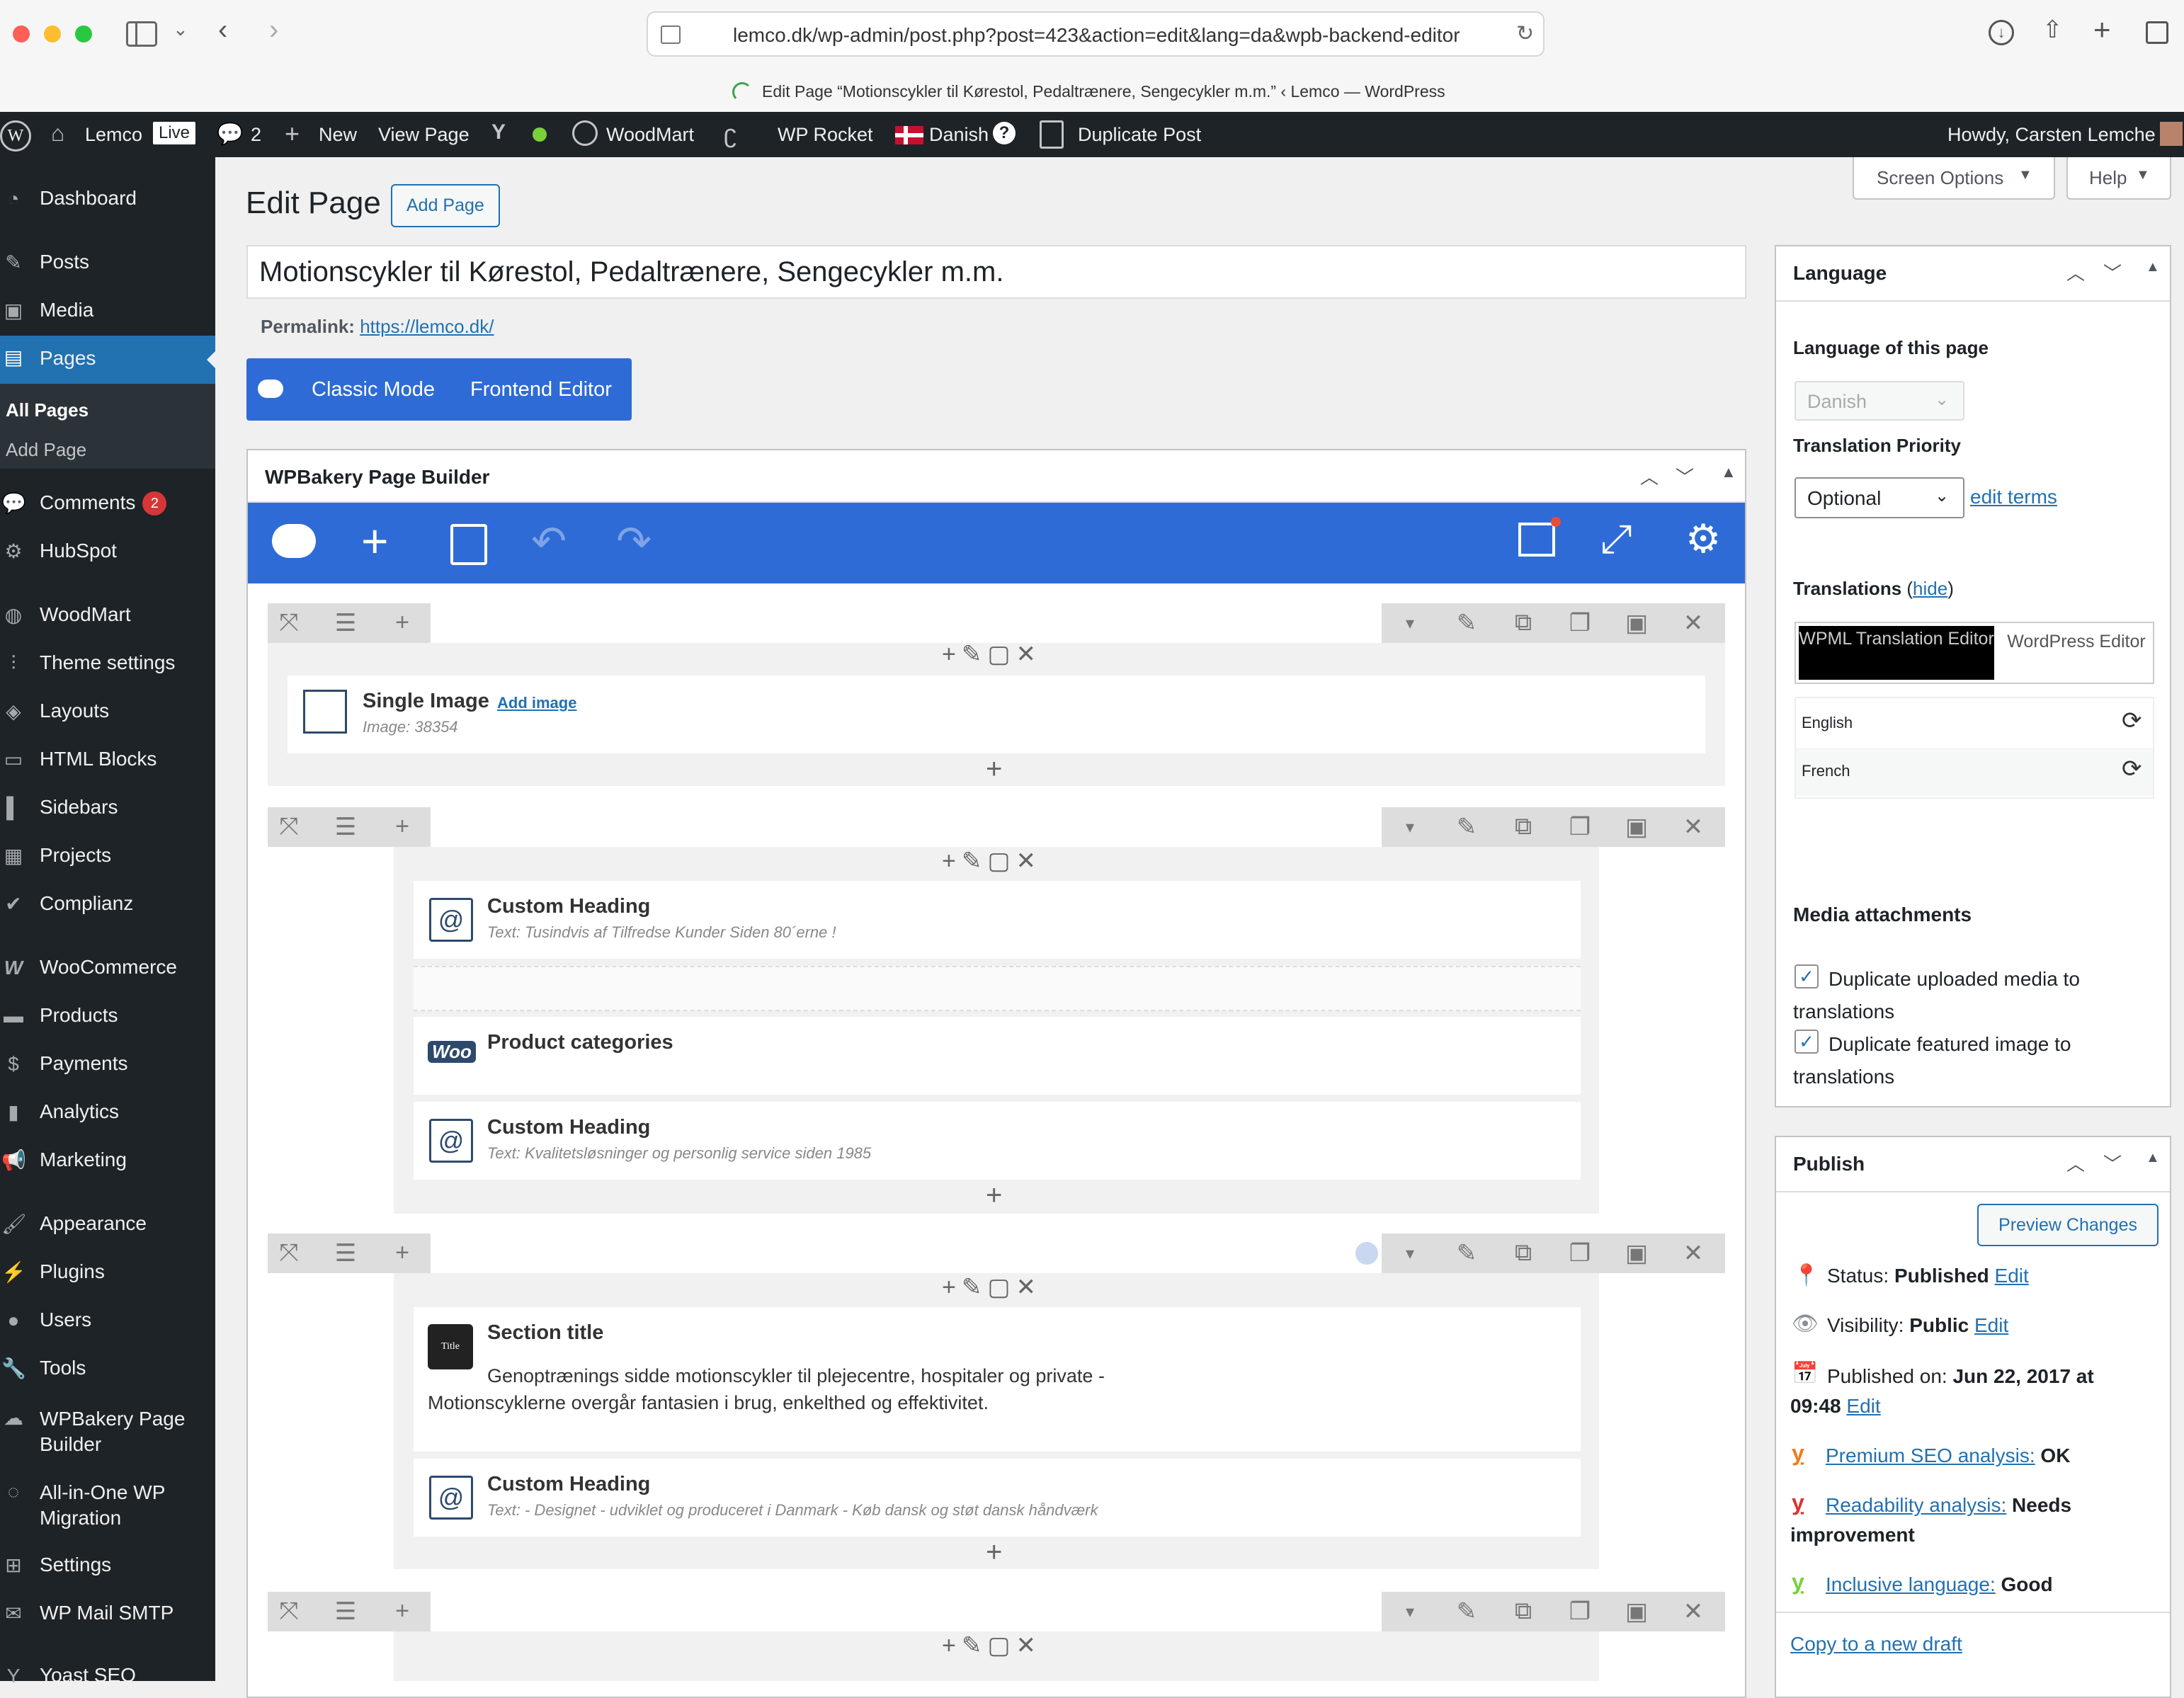 The width and height of the screenshot is (2184, 1698). What do you see at coordinates (141, 34) in the screenshot?
I see `sidebar-toggle-icon` at bounding box center [141, 34].